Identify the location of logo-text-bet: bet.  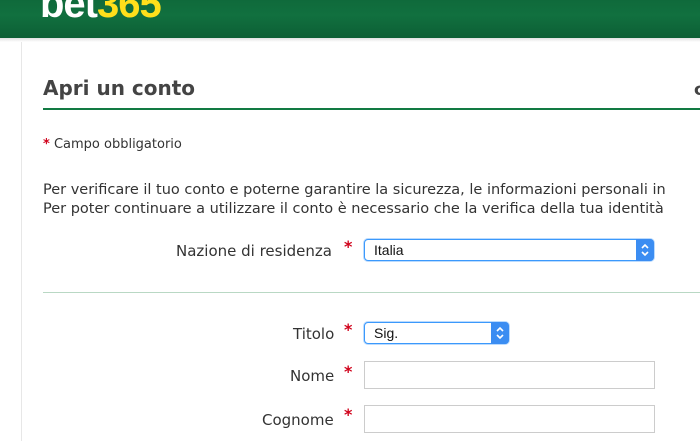
(69, 13).